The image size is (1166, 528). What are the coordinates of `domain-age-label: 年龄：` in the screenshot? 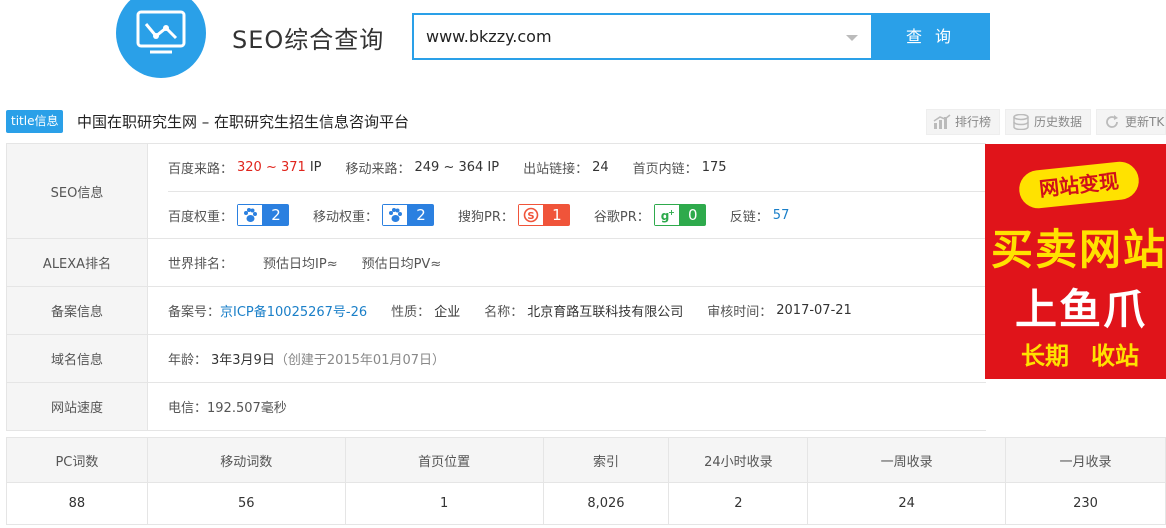 It's located at (188, 360).